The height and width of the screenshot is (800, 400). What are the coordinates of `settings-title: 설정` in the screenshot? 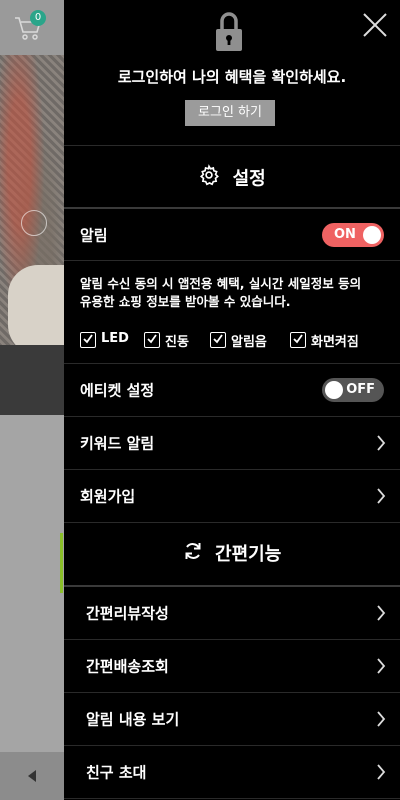 It's located at (249, 179).